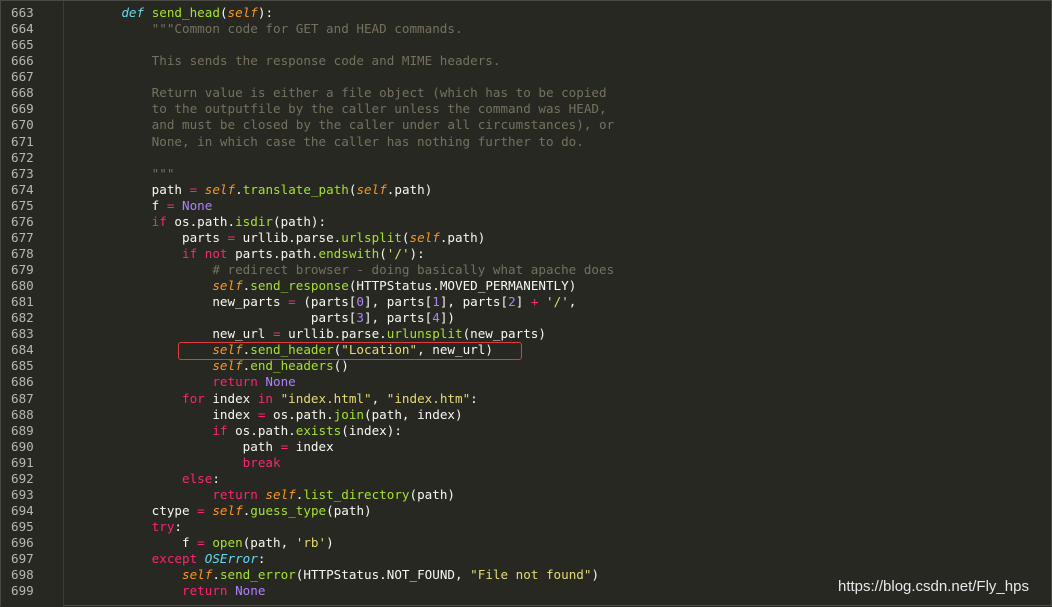  Describe the element at coordinates (292, 366) in the screenshot. I see `code-token: end_headers` at that location.